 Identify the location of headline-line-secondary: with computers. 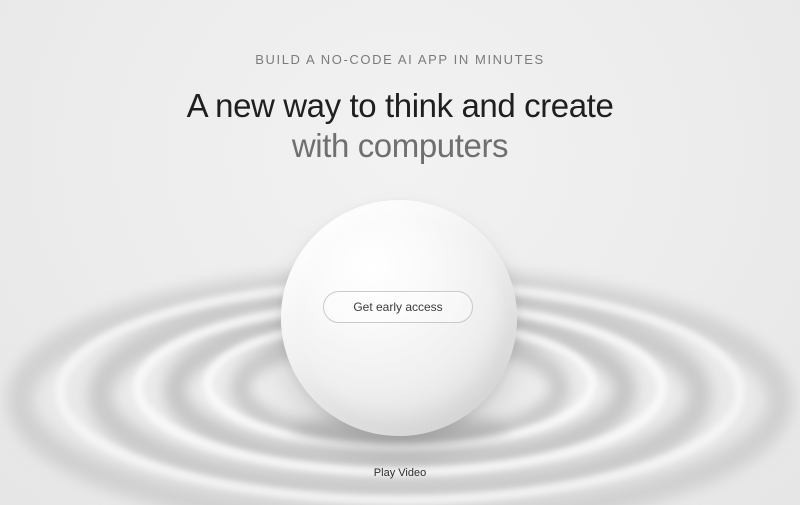
(400, 145).